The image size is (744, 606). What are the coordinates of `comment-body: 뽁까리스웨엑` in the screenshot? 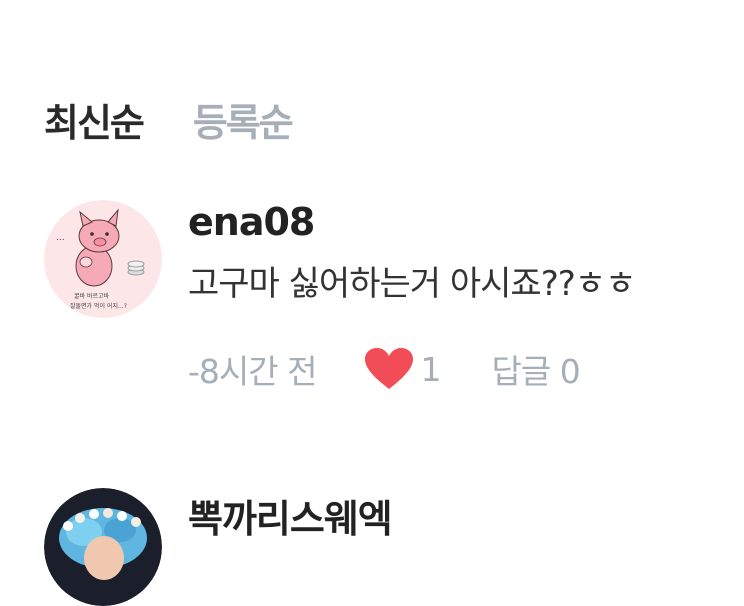 It's located at (290, 515).